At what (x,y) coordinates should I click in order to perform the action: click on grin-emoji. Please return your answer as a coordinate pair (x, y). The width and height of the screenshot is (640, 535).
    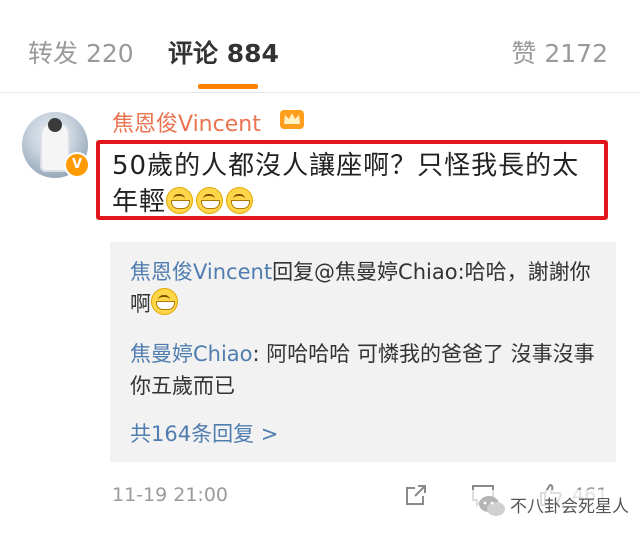
    Looking at the image, I should click on (164, 301).